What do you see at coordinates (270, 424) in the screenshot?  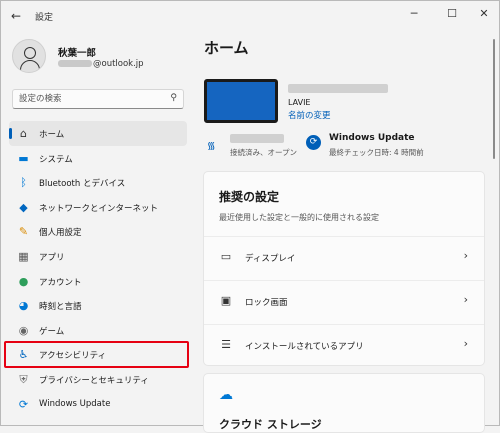 I see `cloud-storage-title: クラウド ストレージ` at bounding box center [270, 424].